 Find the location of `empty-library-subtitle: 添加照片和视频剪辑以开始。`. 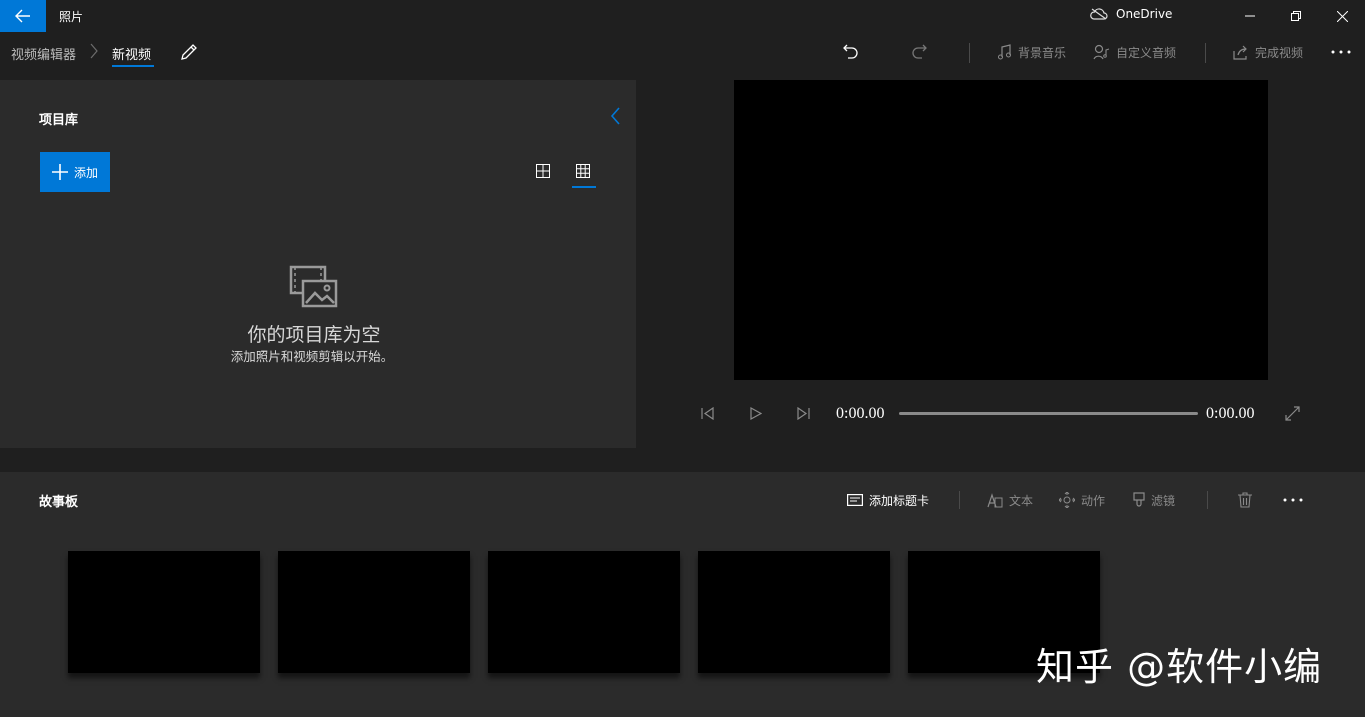

empty-library-subtitle: 添加照片和视频剪辑以开始。 is located at coordinates (312, 356).